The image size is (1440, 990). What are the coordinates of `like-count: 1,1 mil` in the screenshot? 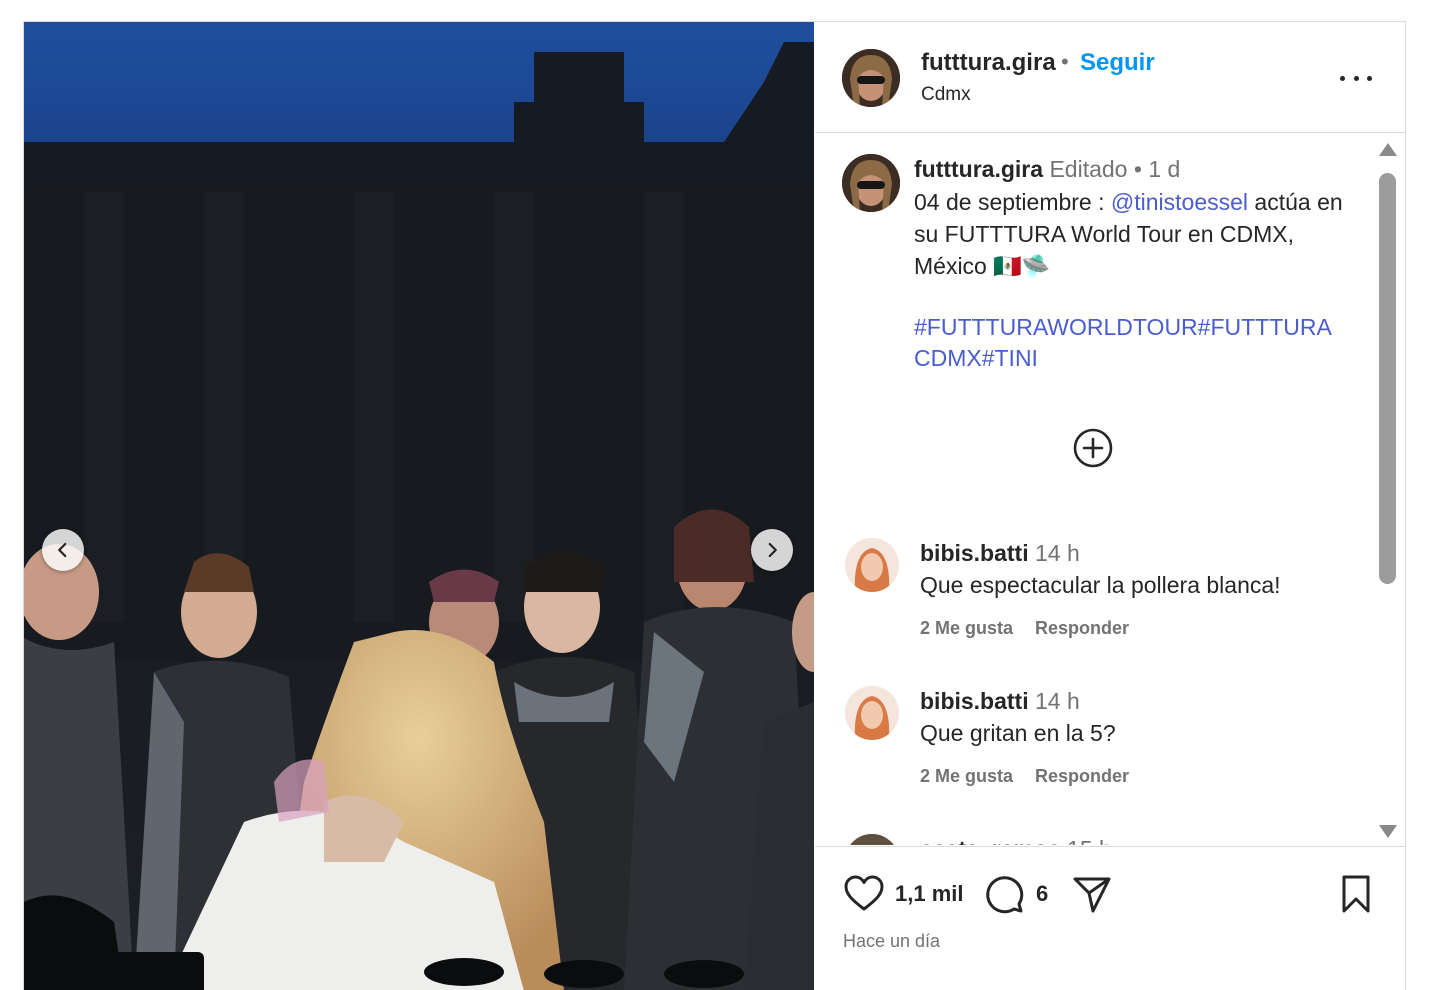 It's located at (929, 894).